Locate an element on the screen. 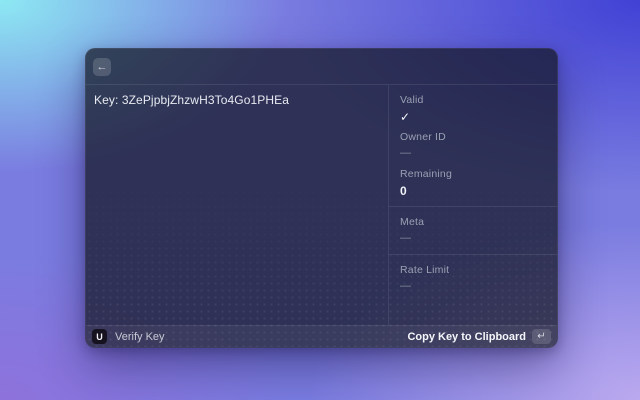 The width and height of the screenshot is (640, 400). verify-key-button: U Verify Key is located at coordinates (128, 336).